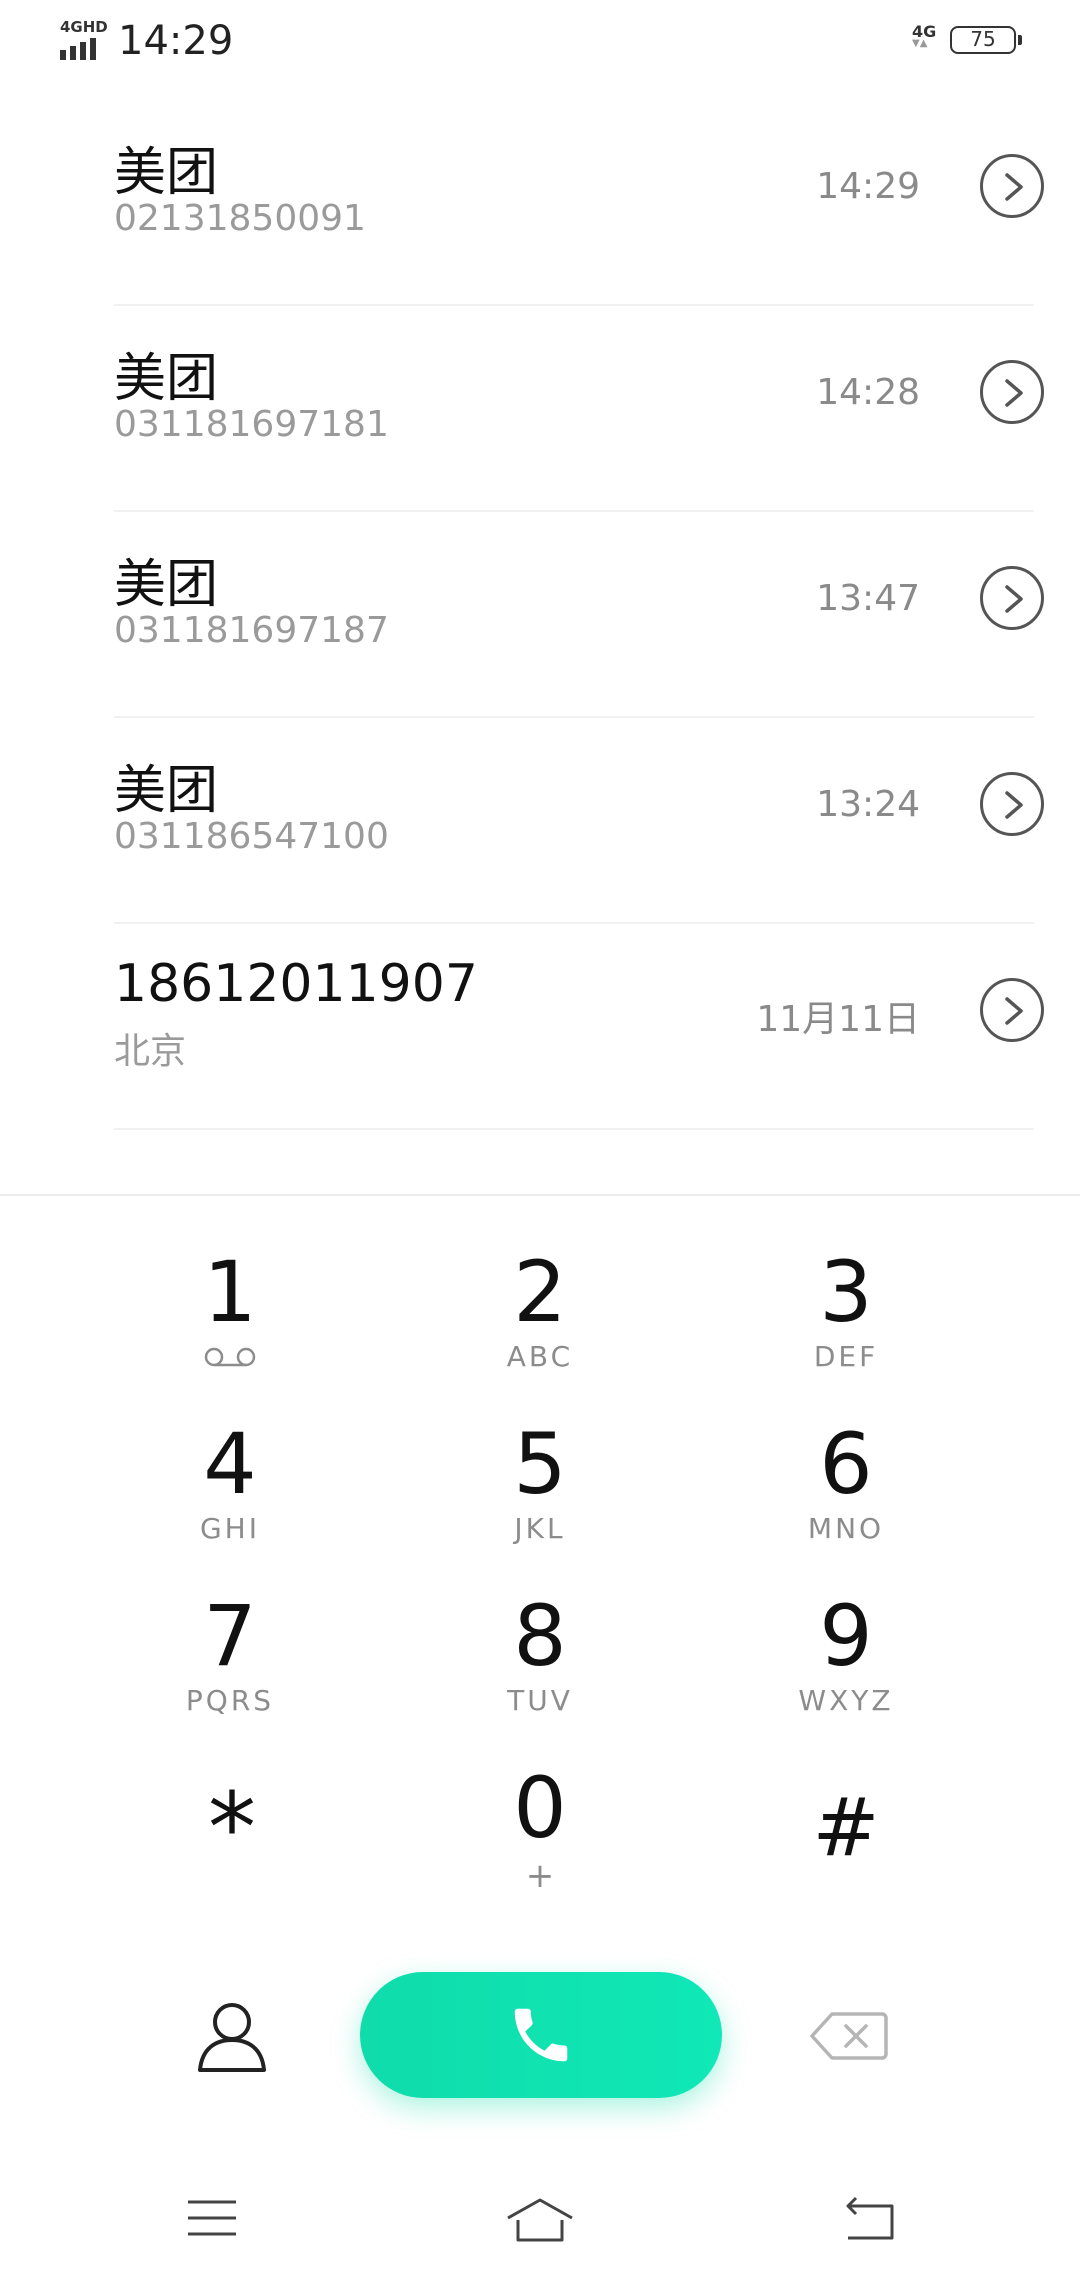 The width and height of the screenshot is (1080, 2280). Describe the element at coordinates (230, 1498) in the screenshot. I see `dial-key-4: 4 GHI` at that location.